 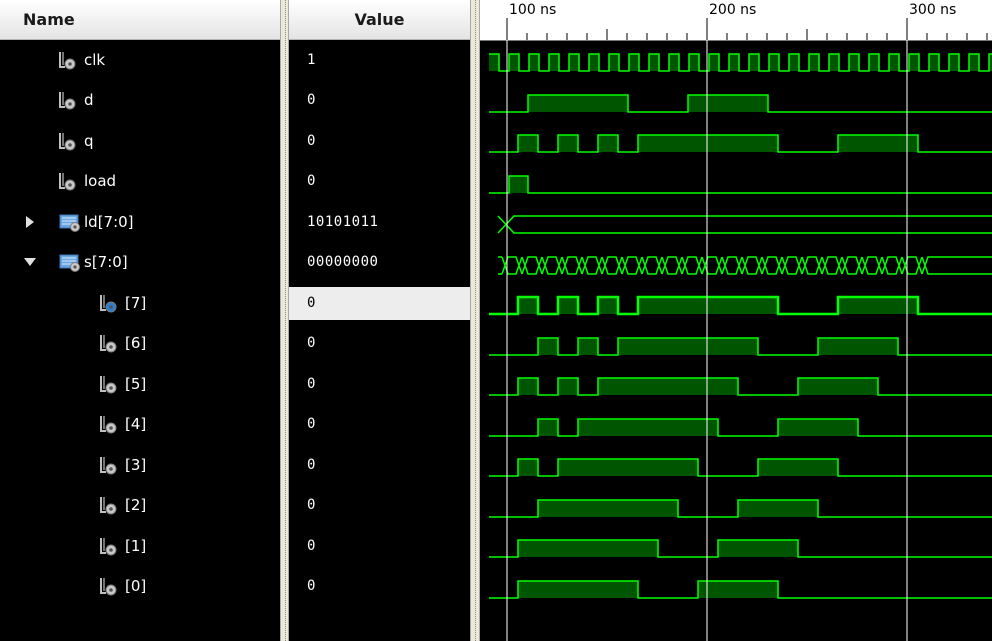 What do you see at coordinates (379, 343) in the screenshot?
I see `signal-value-s6: 0` at bounding box center [379, 343].